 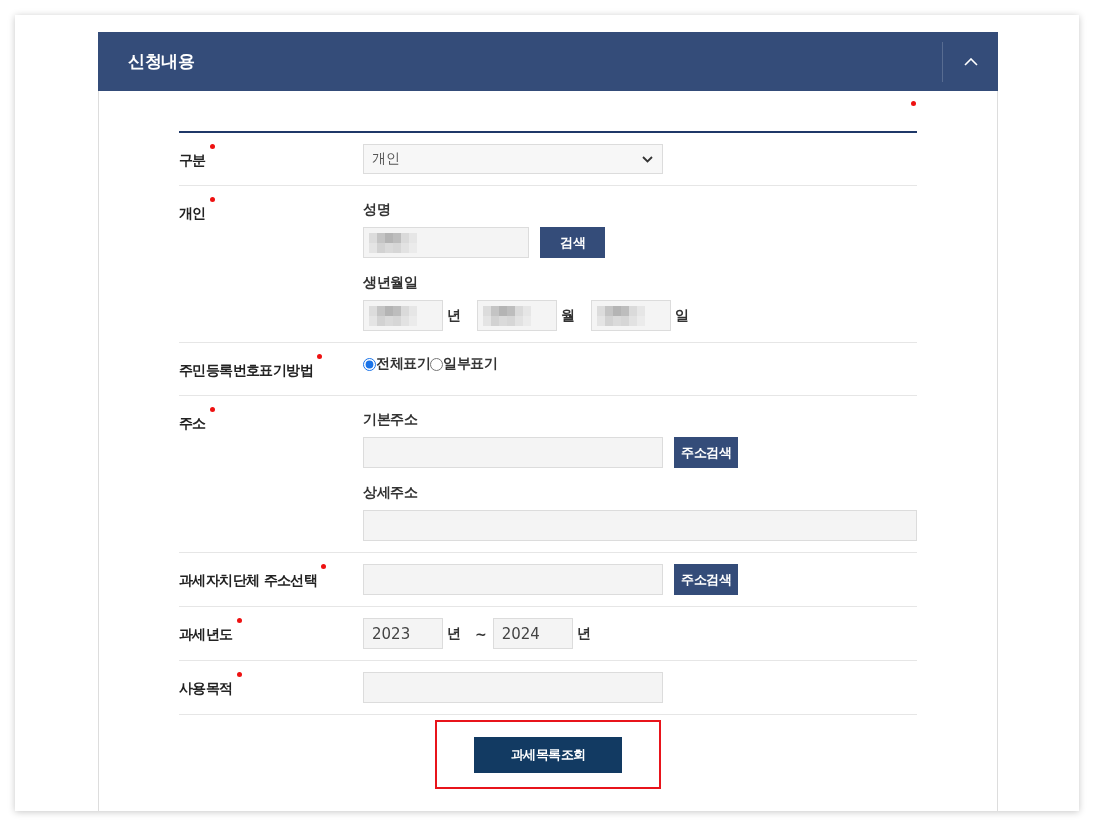 I want to click on field-label: 과세자치단체 주소선택, so click(x=248, y=580).